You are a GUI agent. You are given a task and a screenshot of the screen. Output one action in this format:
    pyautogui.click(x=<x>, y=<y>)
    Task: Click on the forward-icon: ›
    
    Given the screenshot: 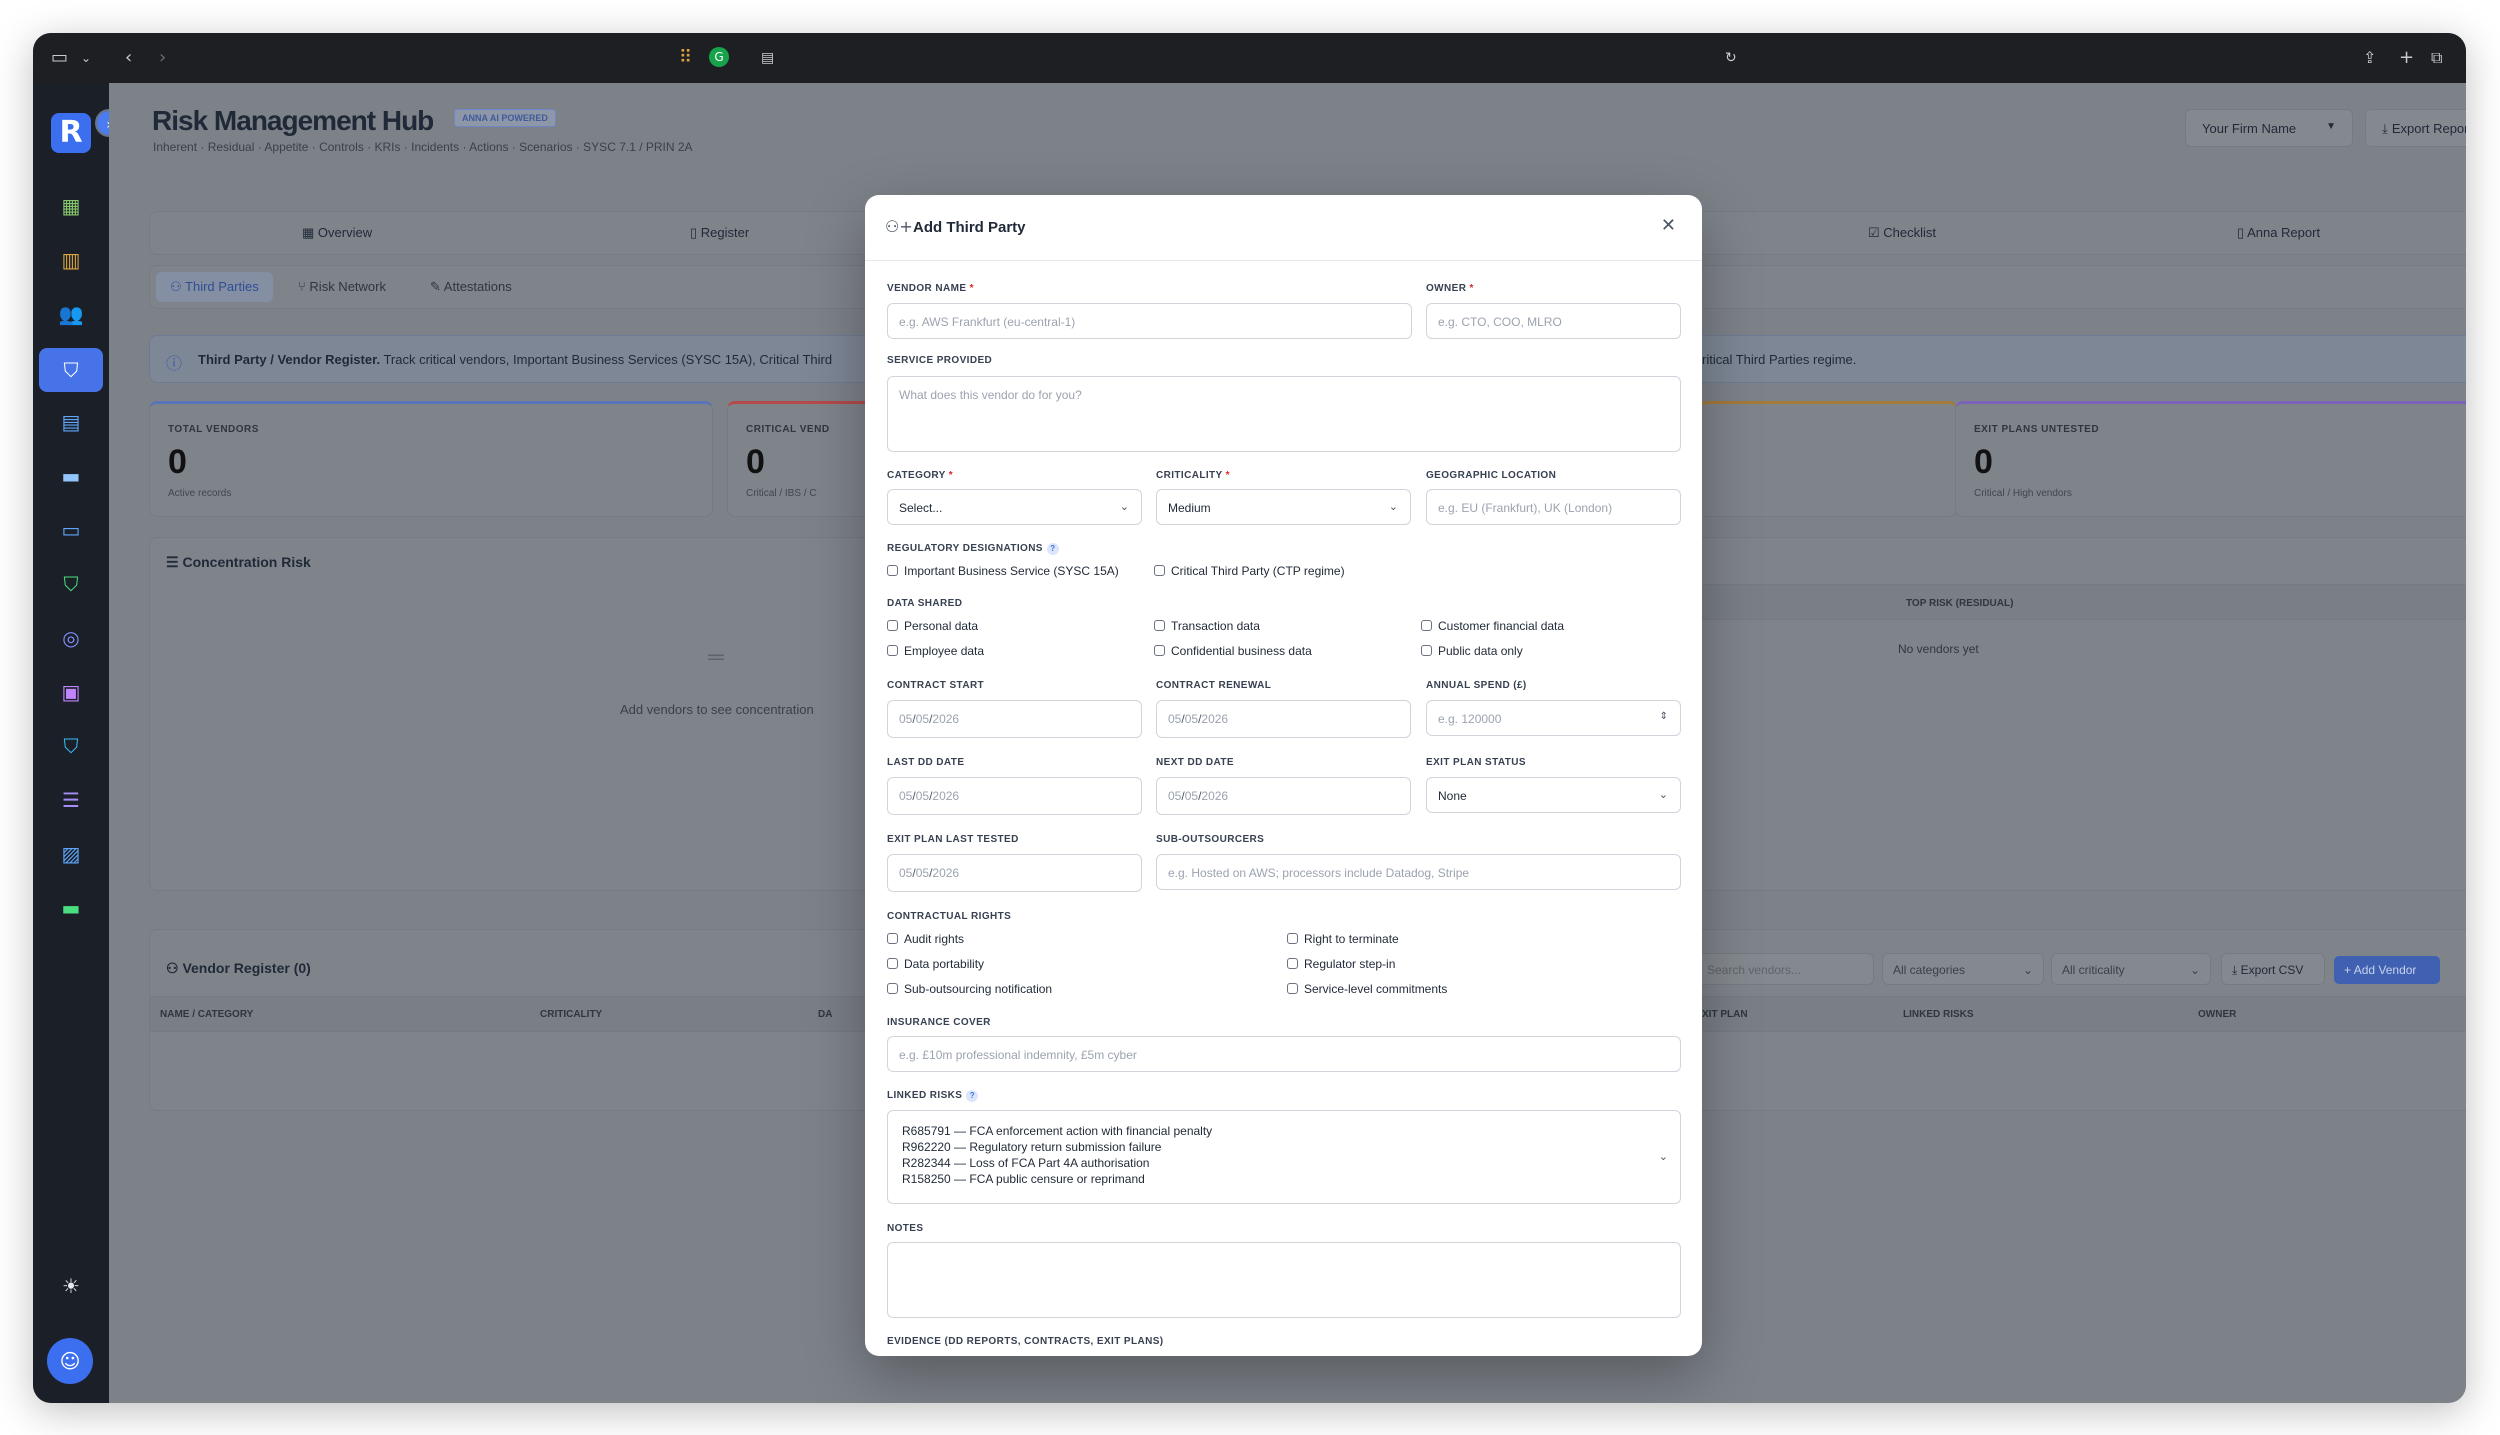 What is the action you would take?
    pyautogui.click(x=162, y=58)
    